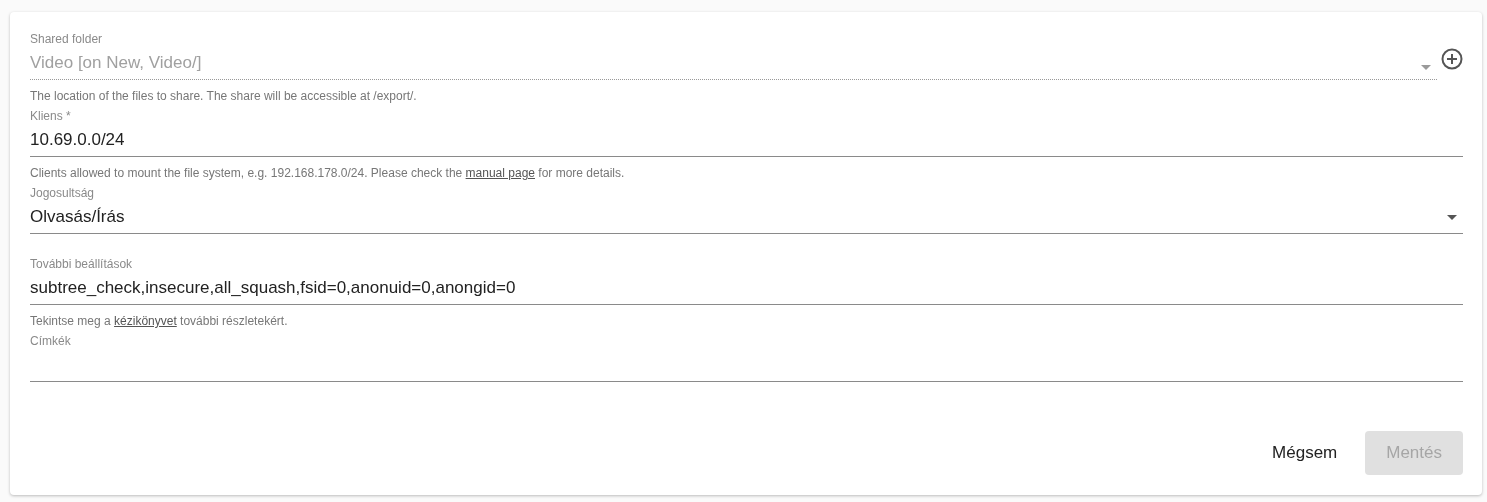 This screenshot has width=1487, height=502. Describe the element at coordinates (63, 193) in the screenshot. I see `field-label: Jogosultság` at that location.